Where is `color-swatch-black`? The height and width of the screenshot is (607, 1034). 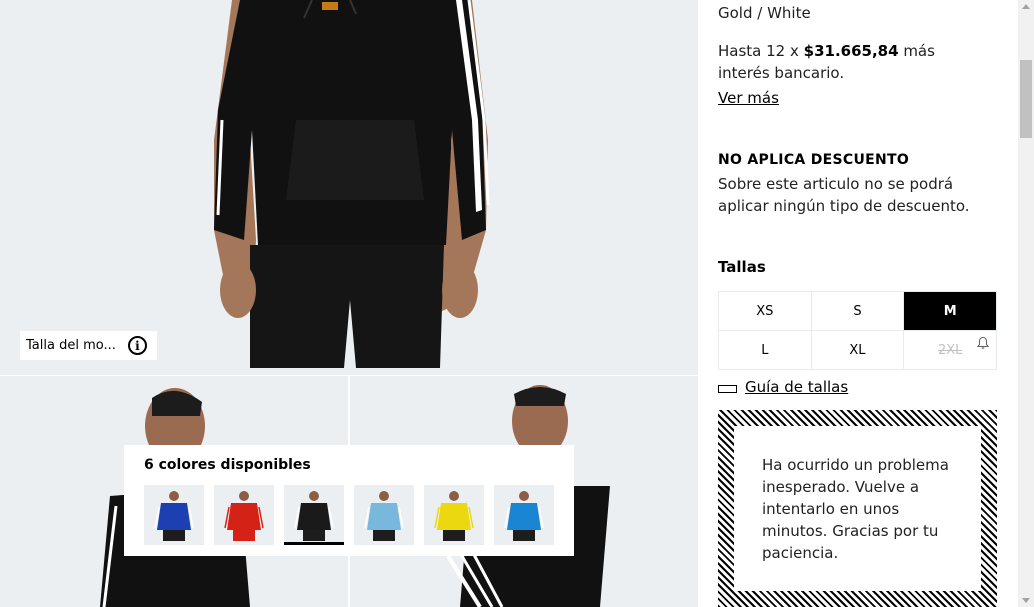
color-swatch-black is located at coordinates (314, 515).